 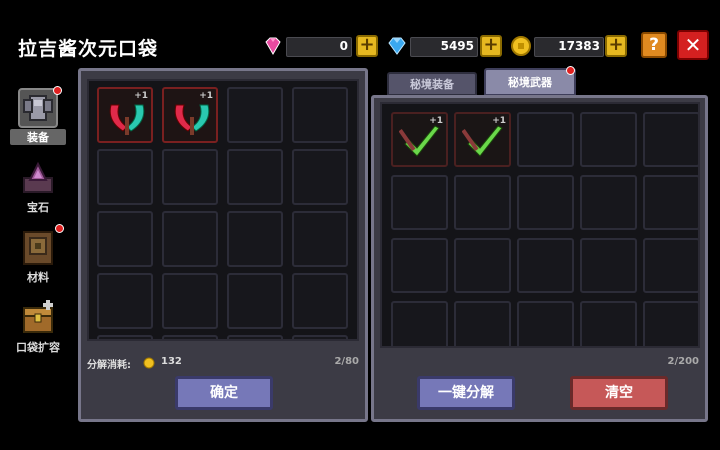 What do you see at coordinates (367, 46) in the screenshot?
I see `add-gems-button: +` at bounding box center [367, 46].